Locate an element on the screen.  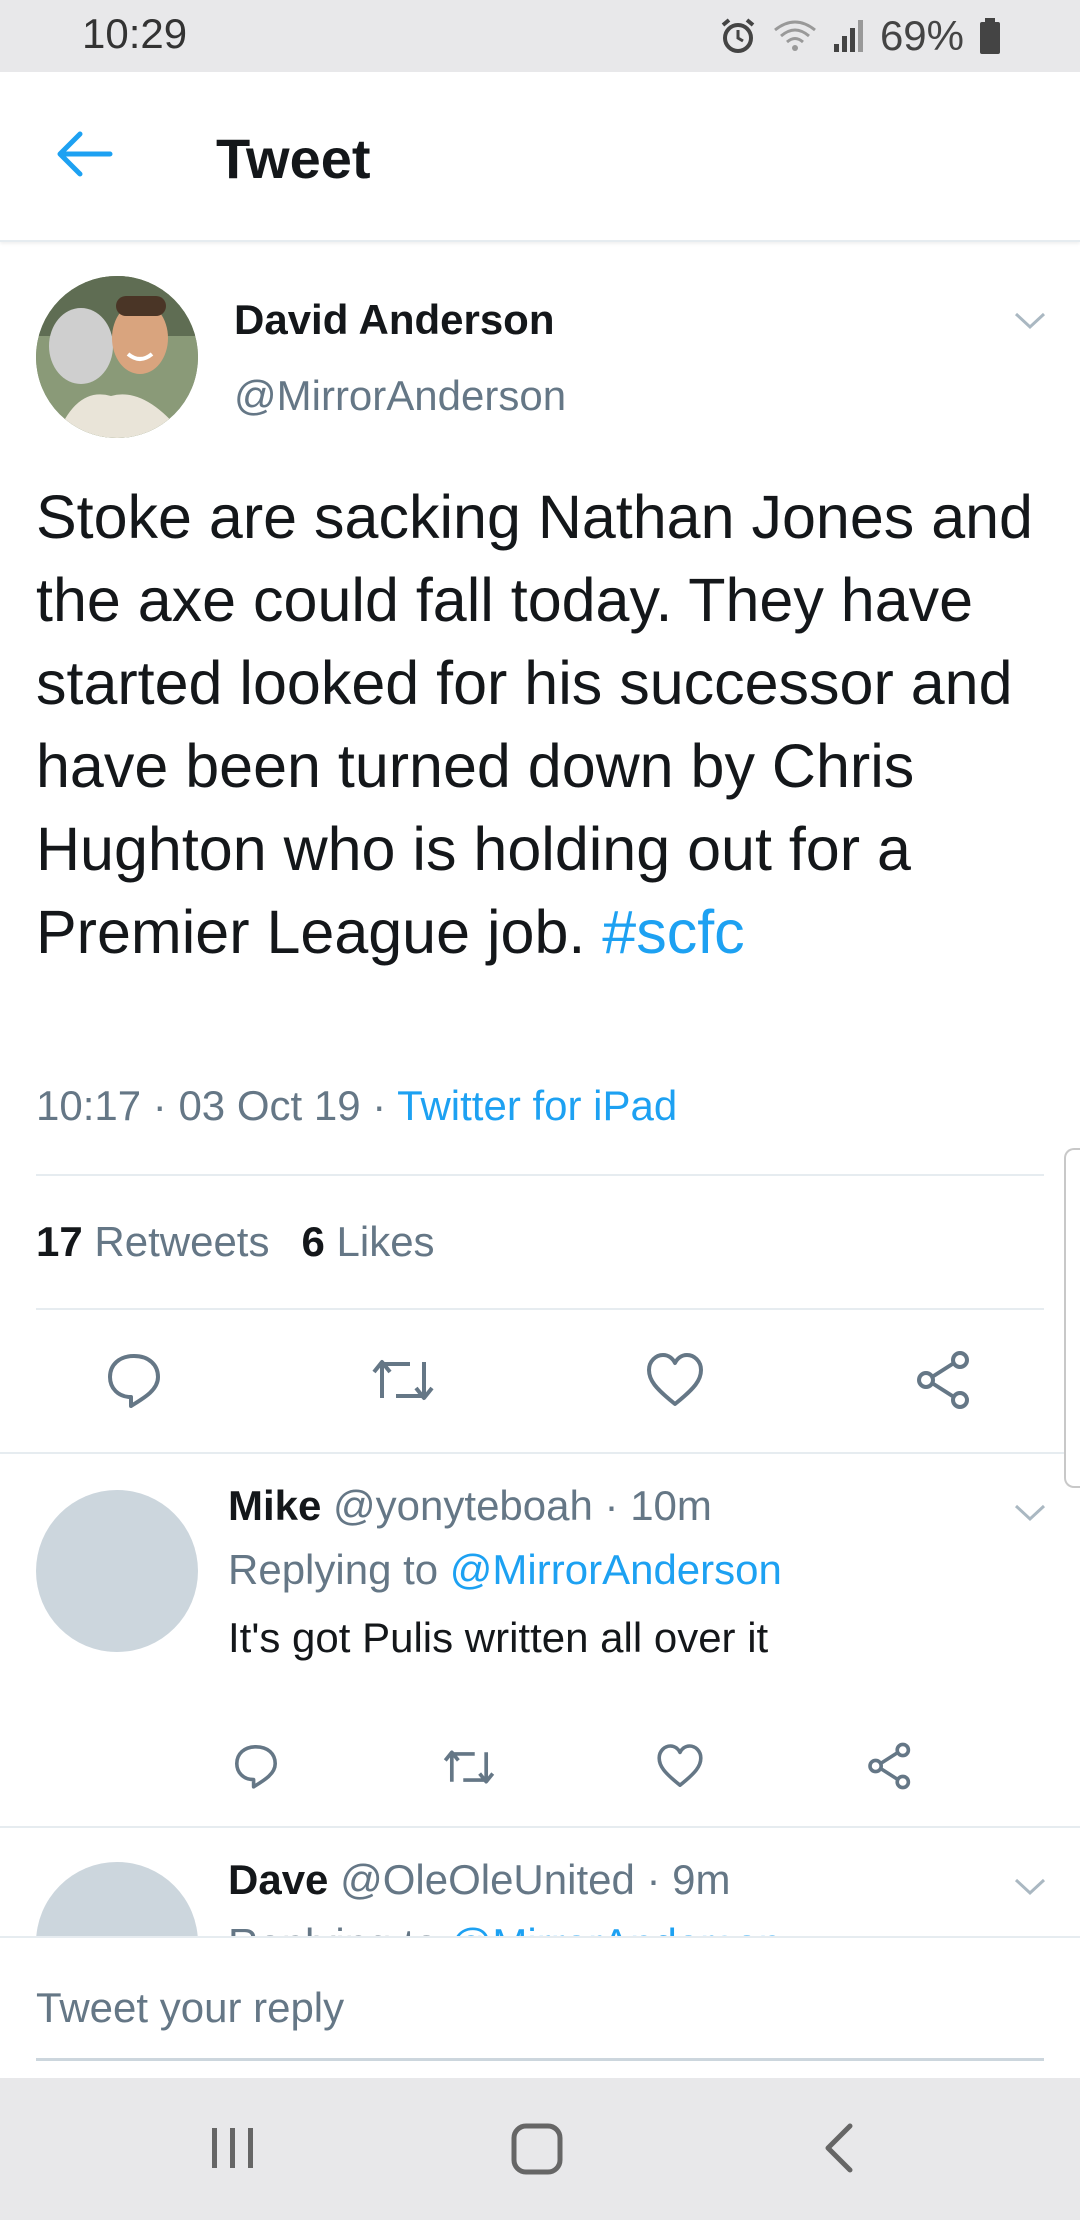
reply-header: Dave @OleOleUnited · 9m is located at coordinates (479, 1879).